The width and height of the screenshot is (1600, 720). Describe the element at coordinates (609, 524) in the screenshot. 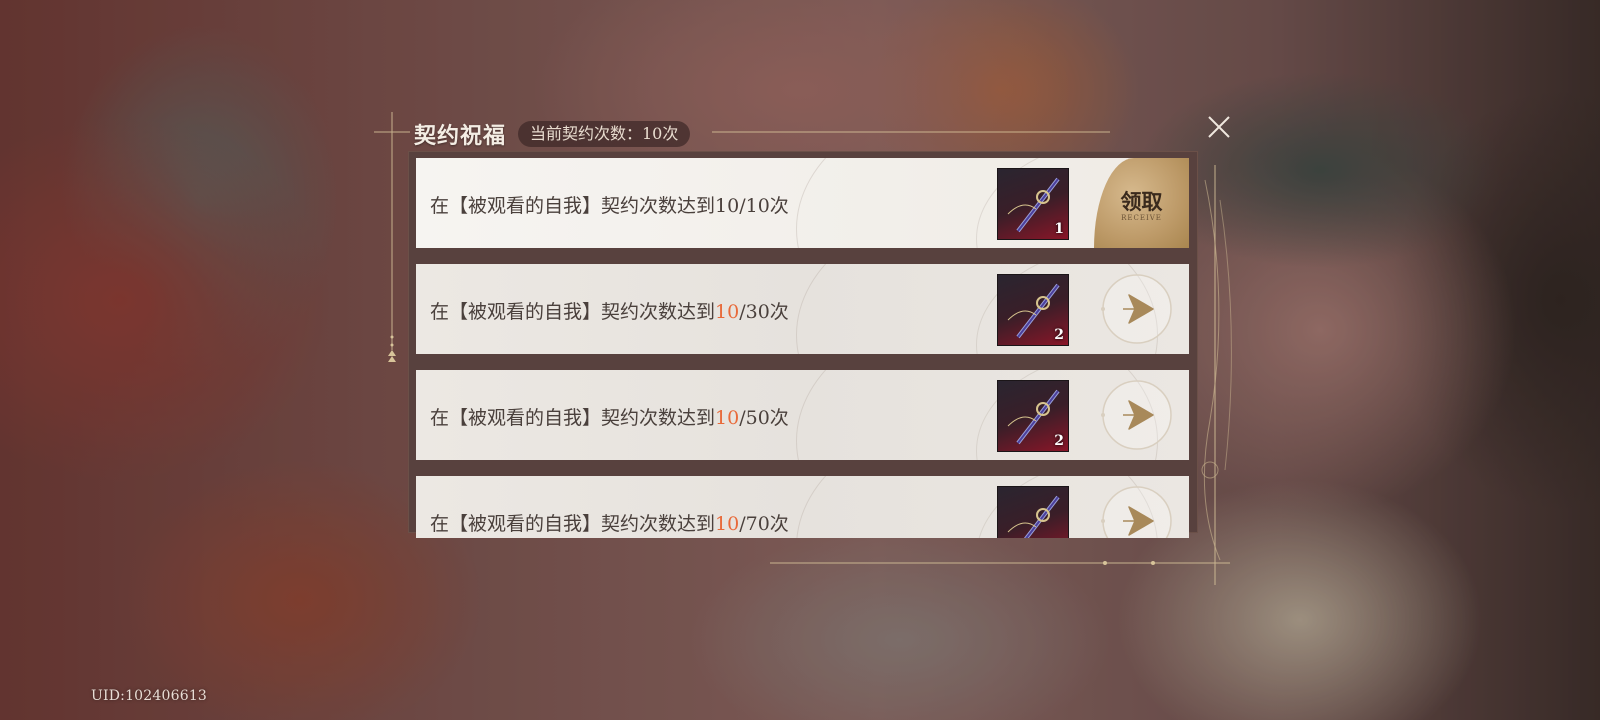

I see `reward-condition: 在【被观看的自我】契约次数达到10/70次` at that location.